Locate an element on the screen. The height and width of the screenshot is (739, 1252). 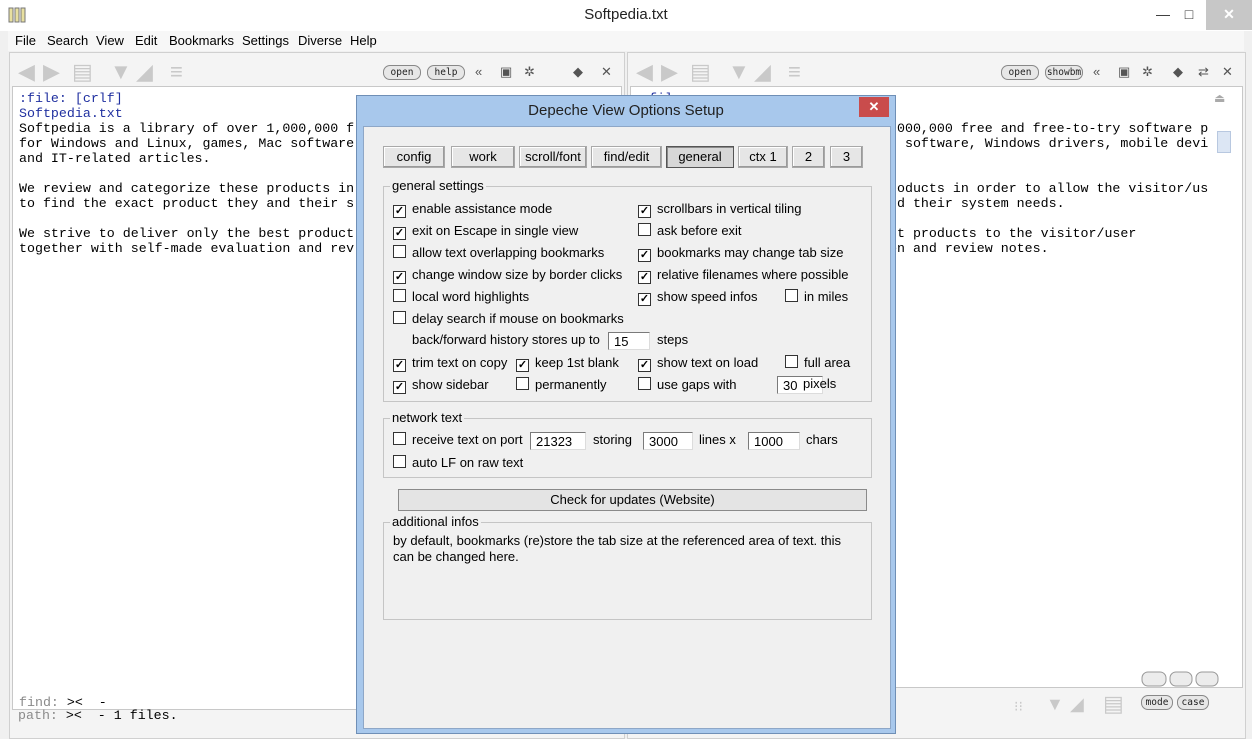
menu-help: Help is located at coordinates (363, 40).